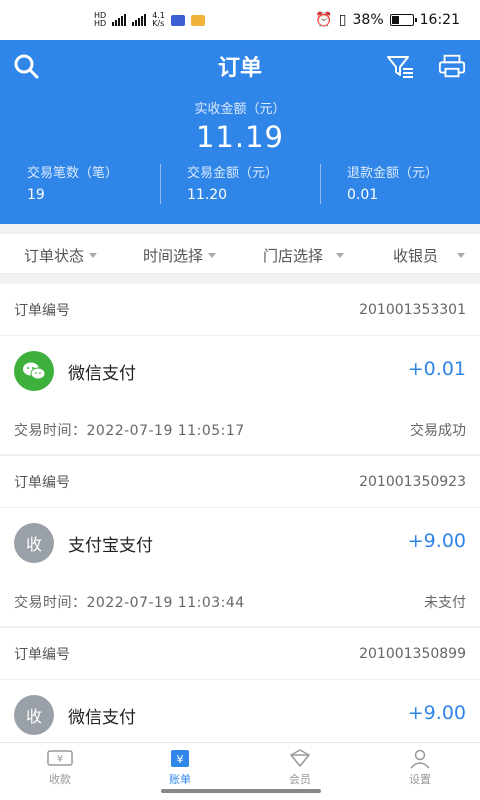 This screenshot has width=480, height=800. Describe the element at coordinates (436, 369) in the screenshot. I see `payment-amount: +0.01` at that location.